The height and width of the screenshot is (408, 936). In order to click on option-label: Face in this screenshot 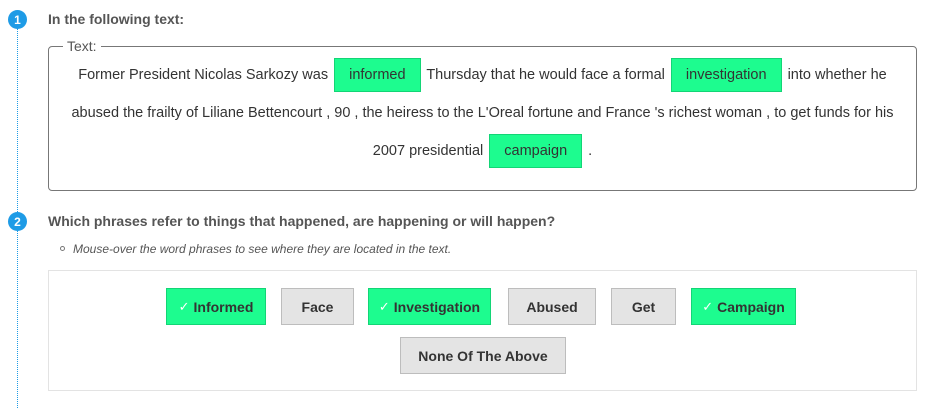, I will do `click(317, 306)`.